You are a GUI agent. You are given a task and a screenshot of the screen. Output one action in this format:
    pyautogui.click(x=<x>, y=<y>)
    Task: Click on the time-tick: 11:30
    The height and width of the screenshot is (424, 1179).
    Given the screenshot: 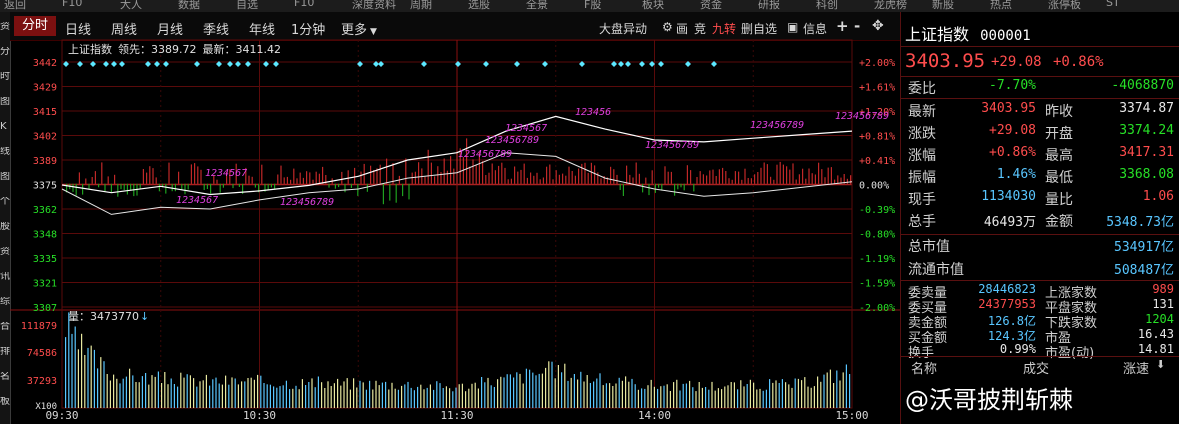 What is the action you would take?
    pyautogui.click(x=456, y=415)
    